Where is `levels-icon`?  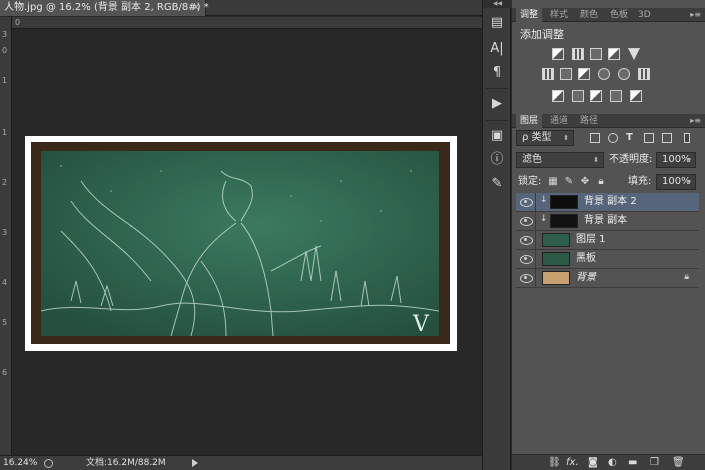 levels-icon is located at coordinates (578, 54).